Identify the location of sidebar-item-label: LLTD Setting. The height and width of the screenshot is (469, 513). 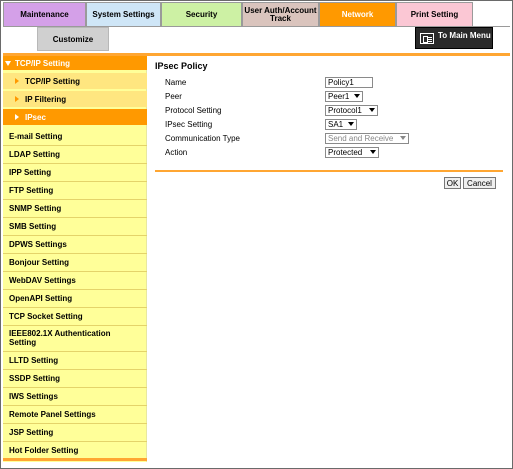
(34, 360).